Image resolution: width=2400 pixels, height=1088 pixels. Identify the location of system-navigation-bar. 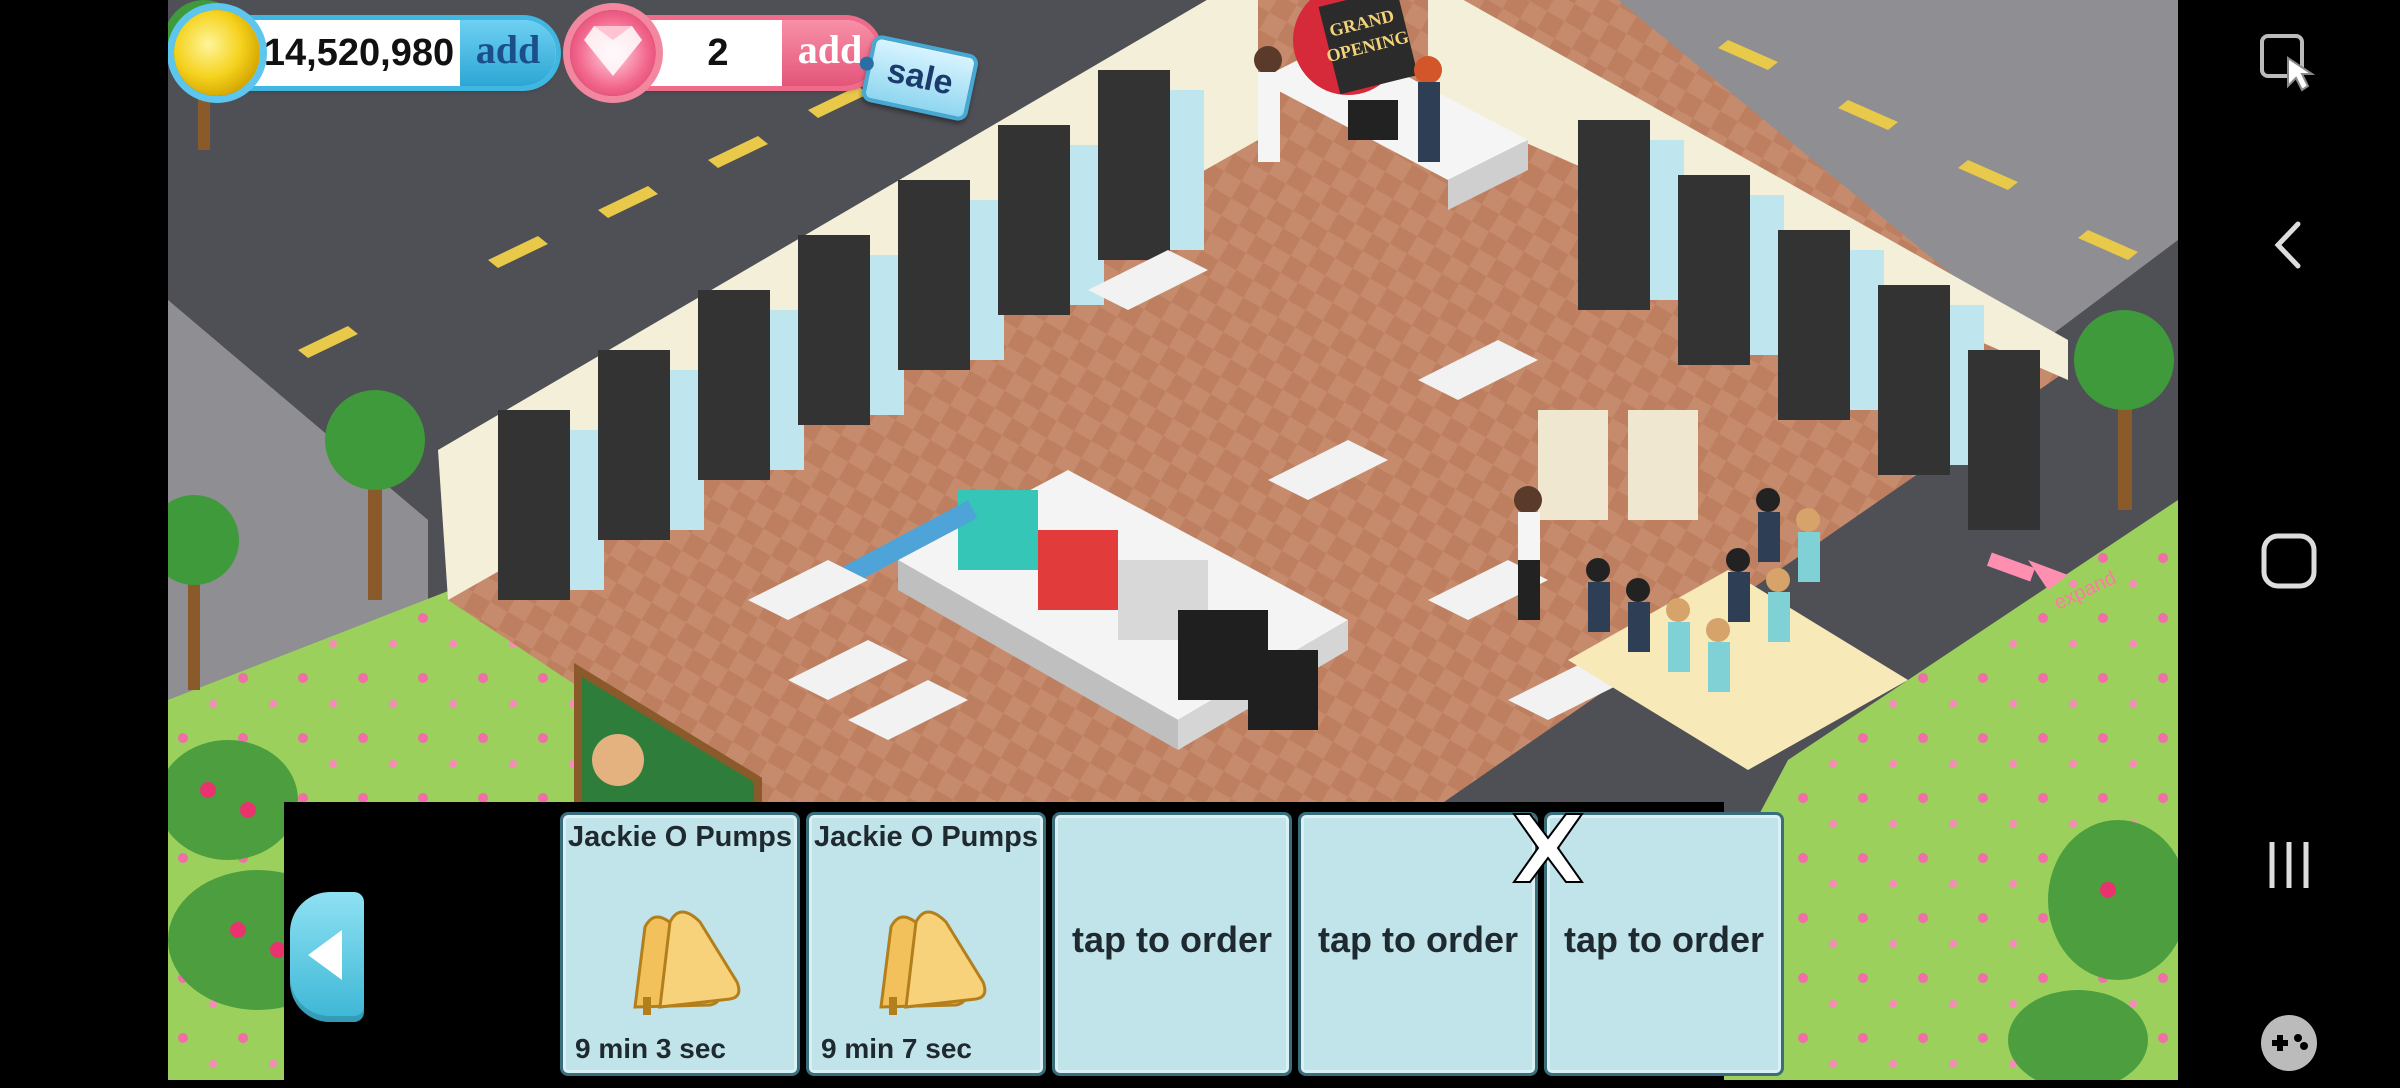
(2289, 540).